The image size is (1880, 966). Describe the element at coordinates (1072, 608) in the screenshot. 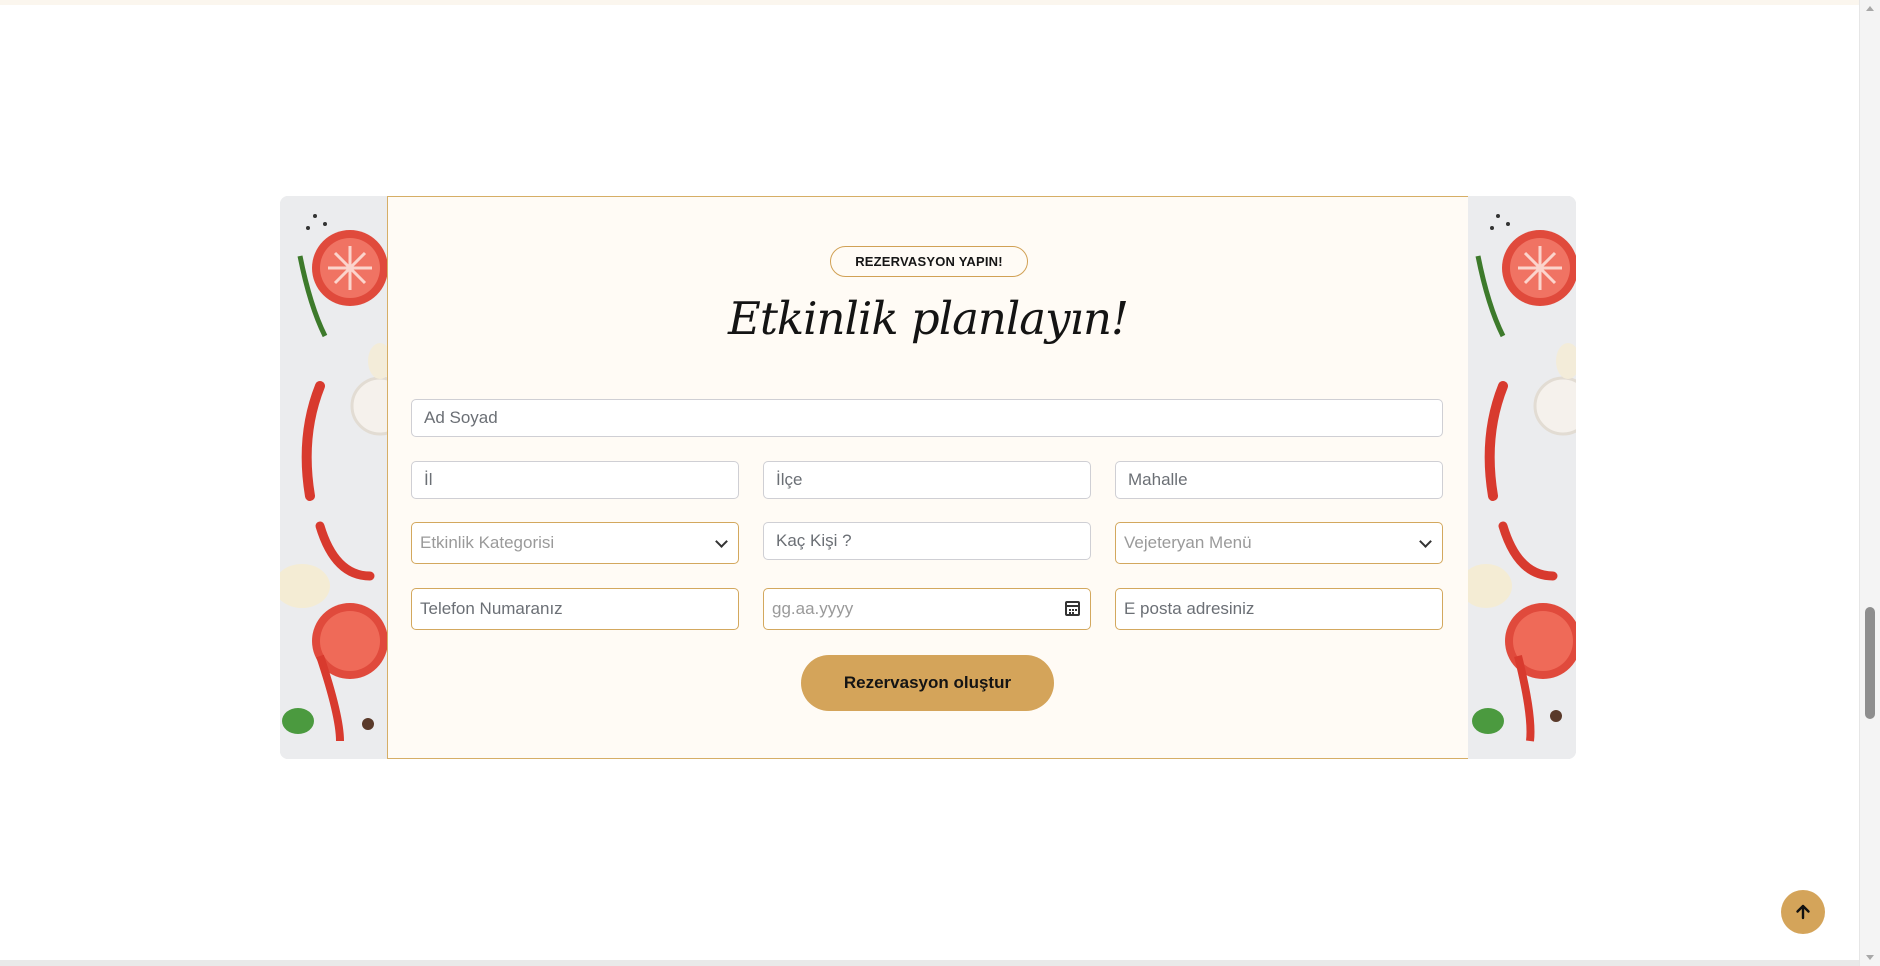

I see `calendar-icon` at that location.